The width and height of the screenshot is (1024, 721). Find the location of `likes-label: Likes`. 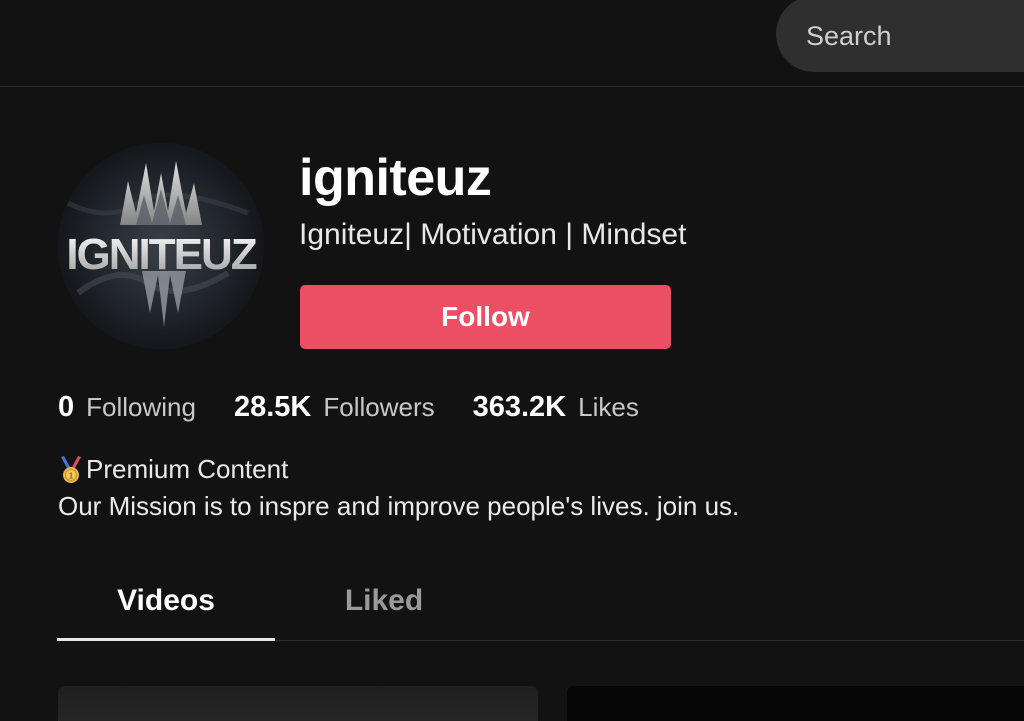

likes-label: Likes is located at coordinates (608, 407).